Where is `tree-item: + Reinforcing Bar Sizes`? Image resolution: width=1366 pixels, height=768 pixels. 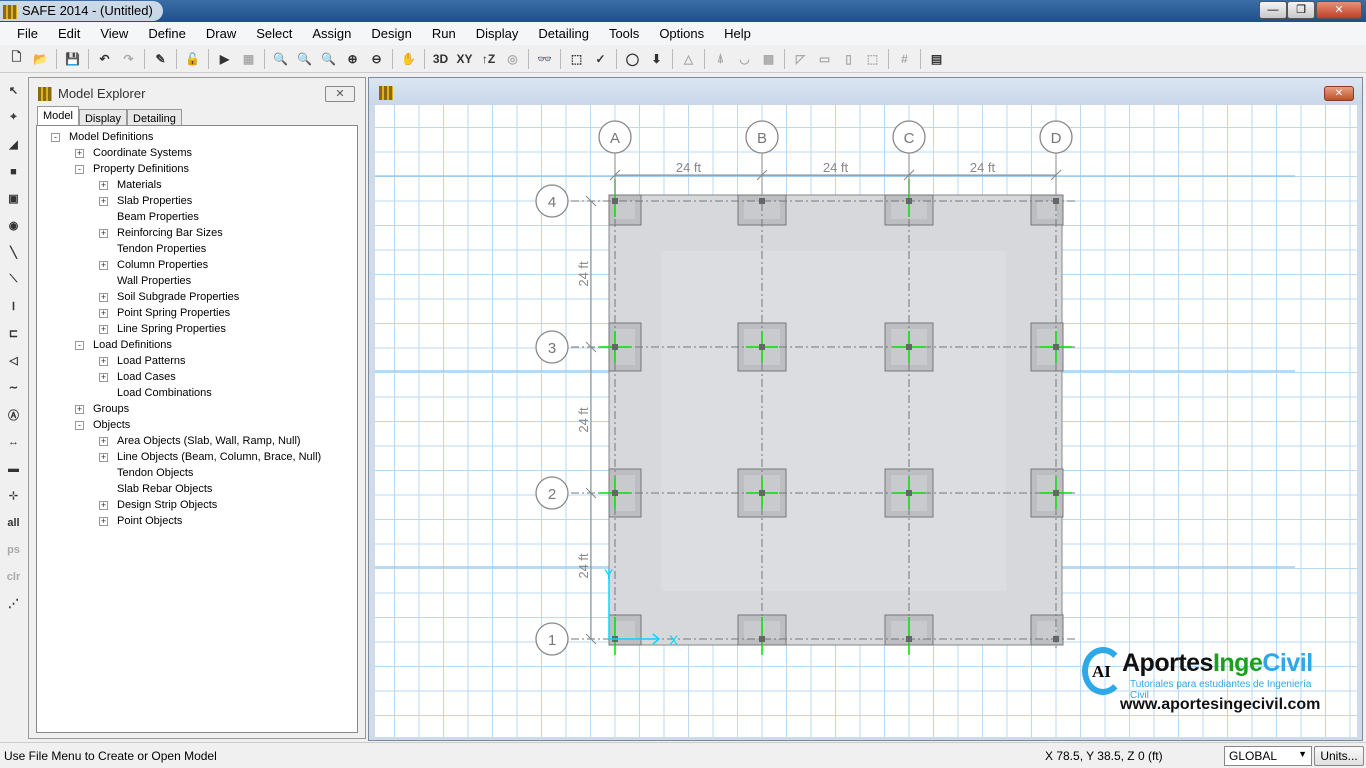 tree-item: + Reinforcing Bar Sizes is located at coordinates (197, 233).